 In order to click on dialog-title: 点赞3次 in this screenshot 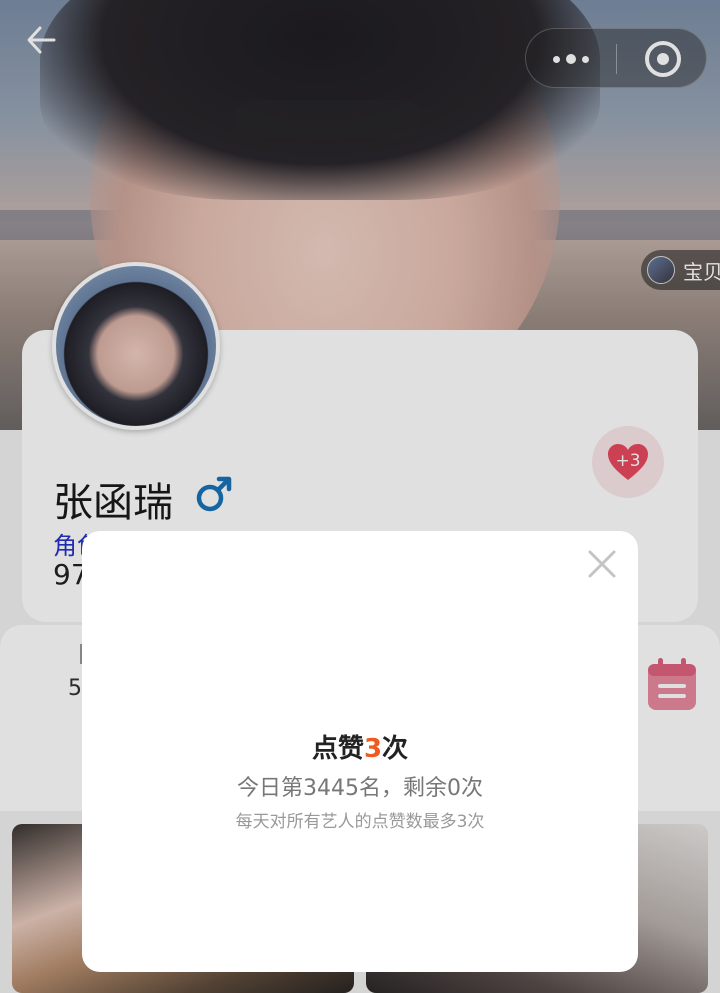, I will do `click(360, 746)`.